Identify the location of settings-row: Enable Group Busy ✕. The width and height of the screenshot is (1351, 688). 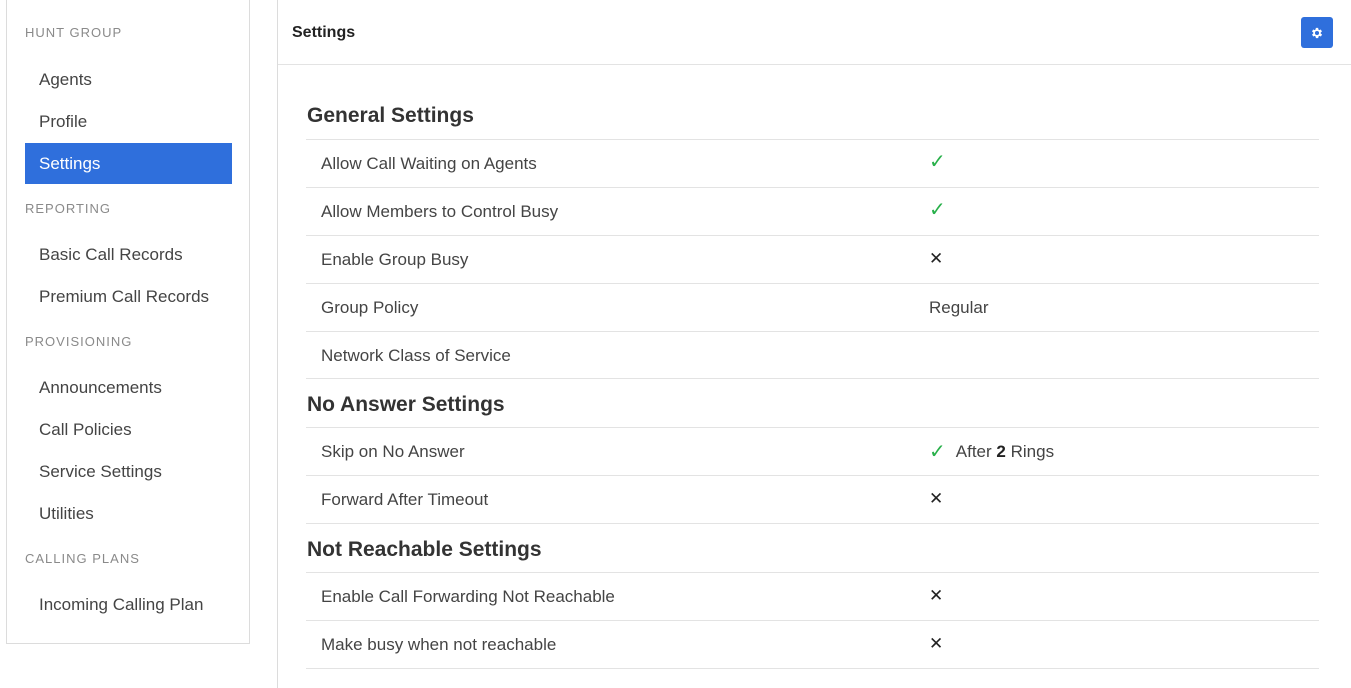
(812, 259).